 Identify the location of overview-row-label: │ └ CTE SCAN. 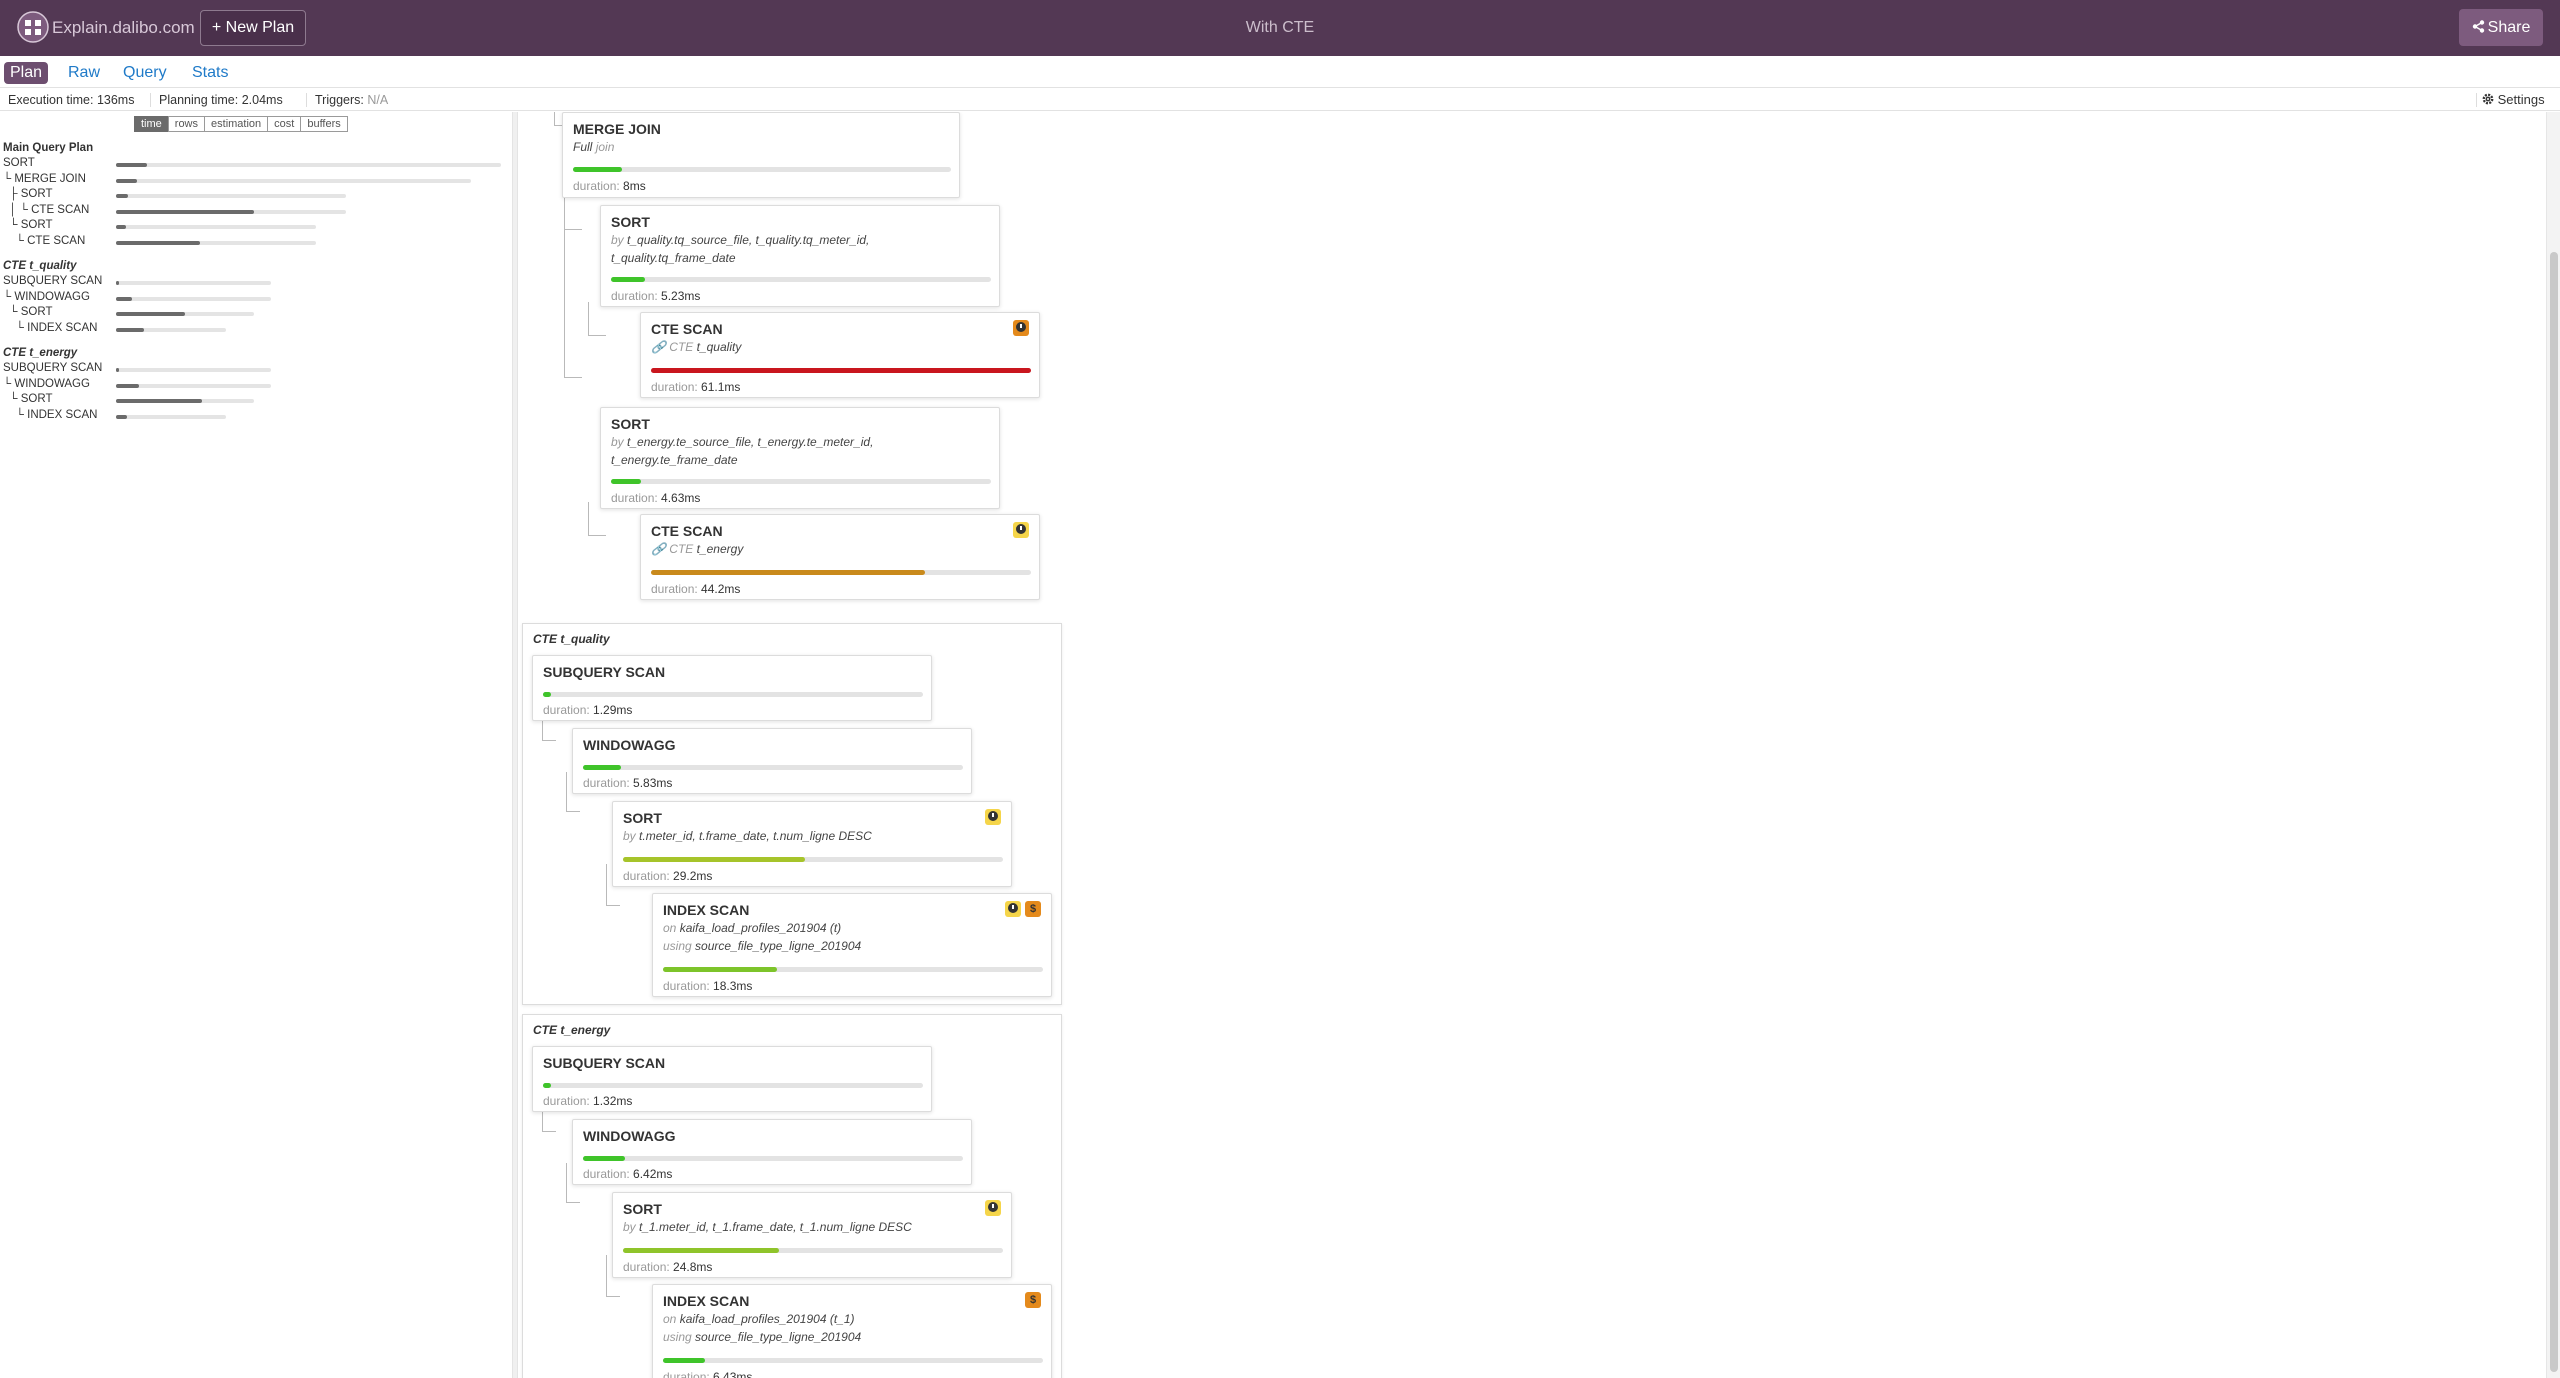
(46, 210).